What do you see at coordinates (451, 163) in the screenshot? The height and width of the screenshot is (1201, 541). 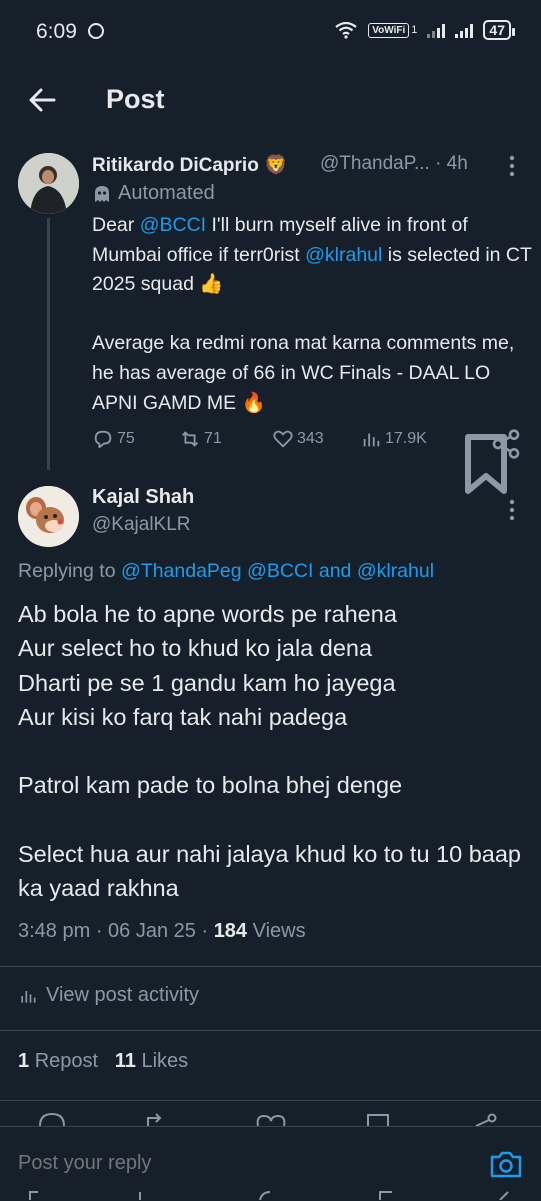 I see `post-age: · 4h` at bounding box center [451, 163].